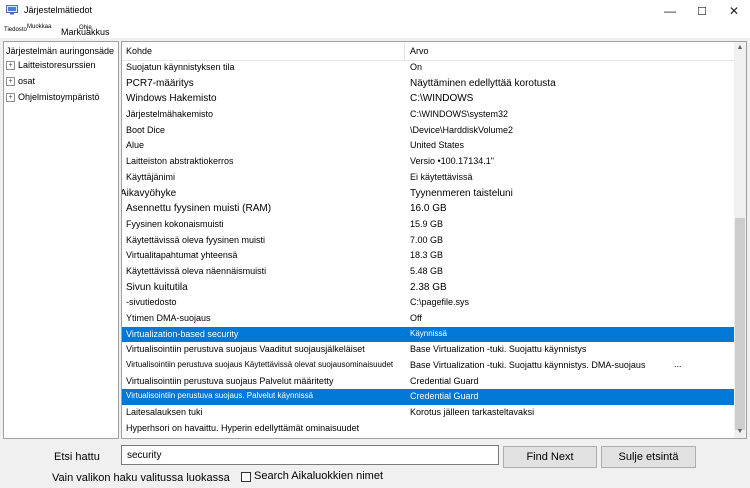  I want to click on tree-item-system-summary: Järjestelmän auringonsäde, so click(60, 51).